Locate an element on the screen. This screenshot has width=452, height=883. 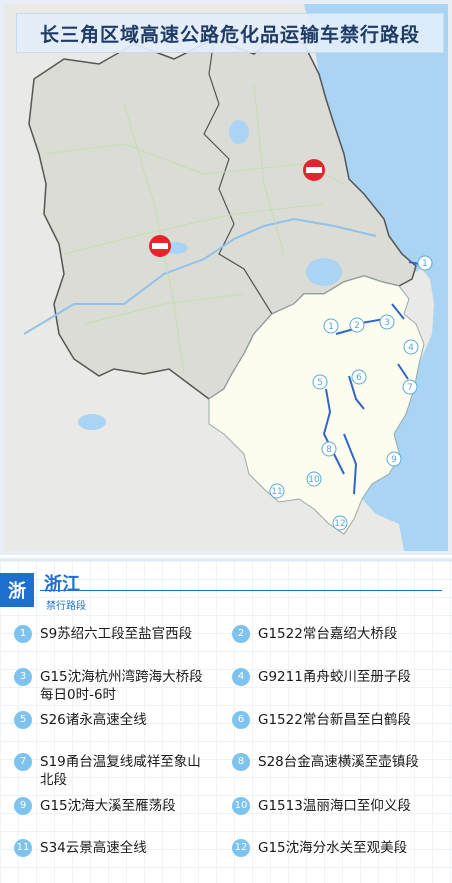
number-marker: 1 is located at coordinates (23, 634).